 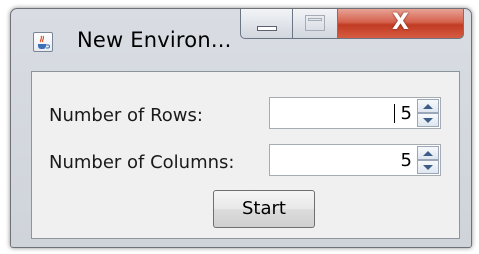 What do you see at coordinates (264, 209) in the screenshot?
I see `start-button: Start` at bounding box center [264, 209].